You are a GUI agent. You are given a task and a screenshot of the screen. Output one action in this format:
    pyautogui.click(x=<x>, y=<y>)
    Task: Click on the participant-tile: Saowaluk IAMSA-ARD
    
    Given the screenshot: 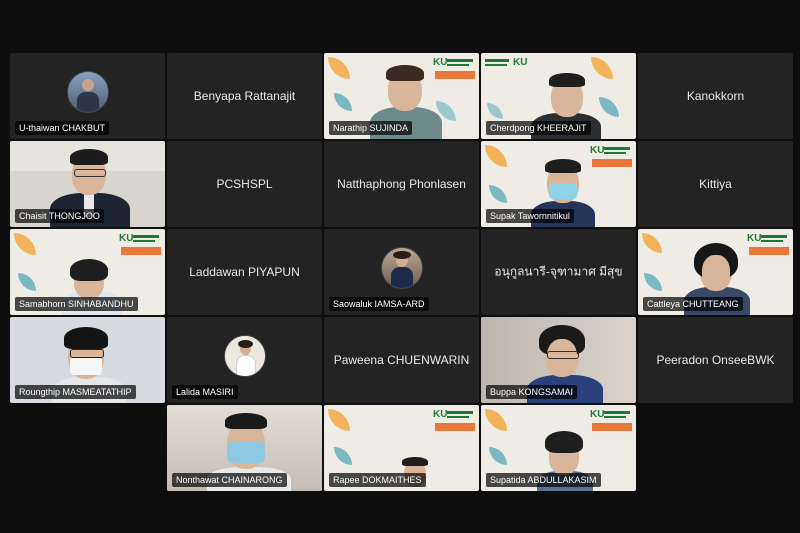 What is the action you would take?
    pyautogui.click(x=401, y=272)
    